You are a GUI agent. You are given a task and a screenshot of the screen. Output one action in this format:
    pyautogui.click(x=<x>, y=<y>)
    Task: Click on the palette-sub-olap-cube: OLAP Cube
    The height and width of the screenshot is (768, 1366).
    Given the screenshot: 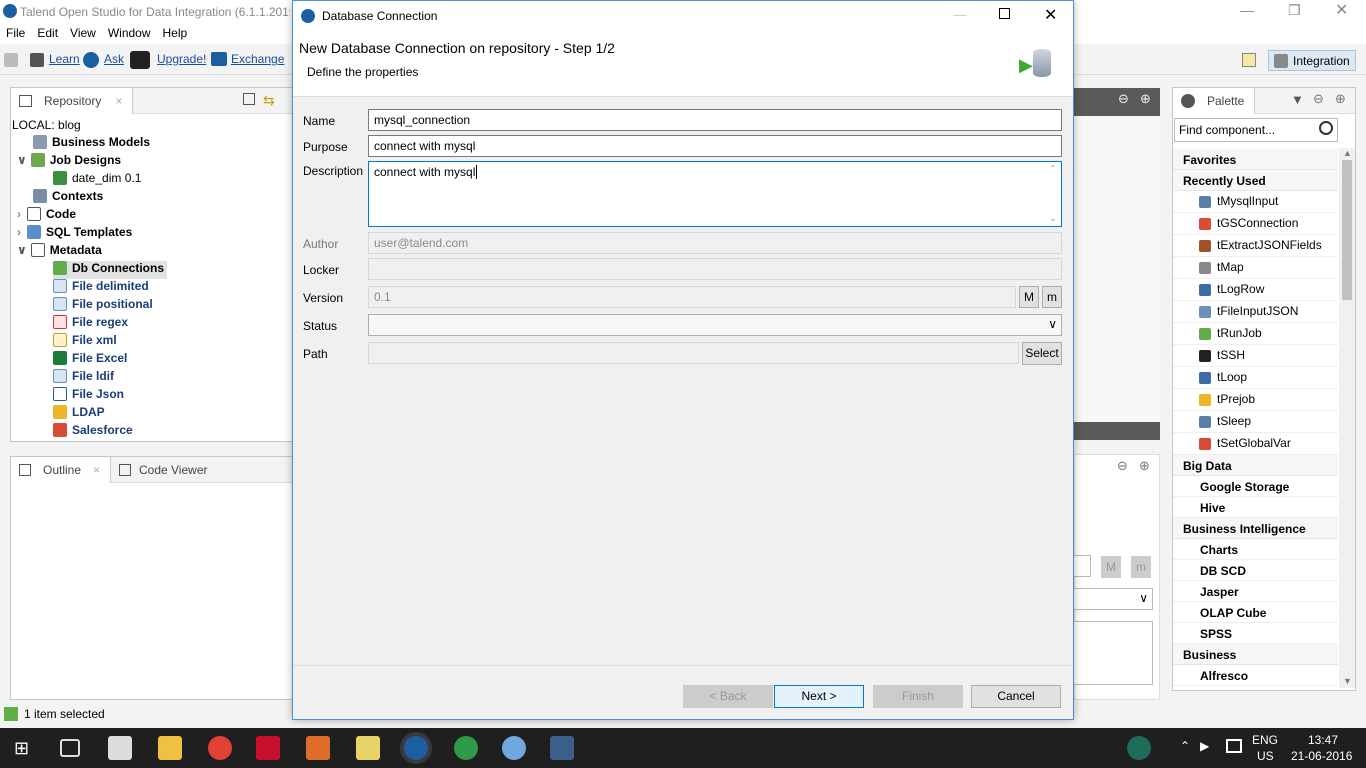 What is the action you would take?
    pyautogui.click(x=1255, y=612)
    